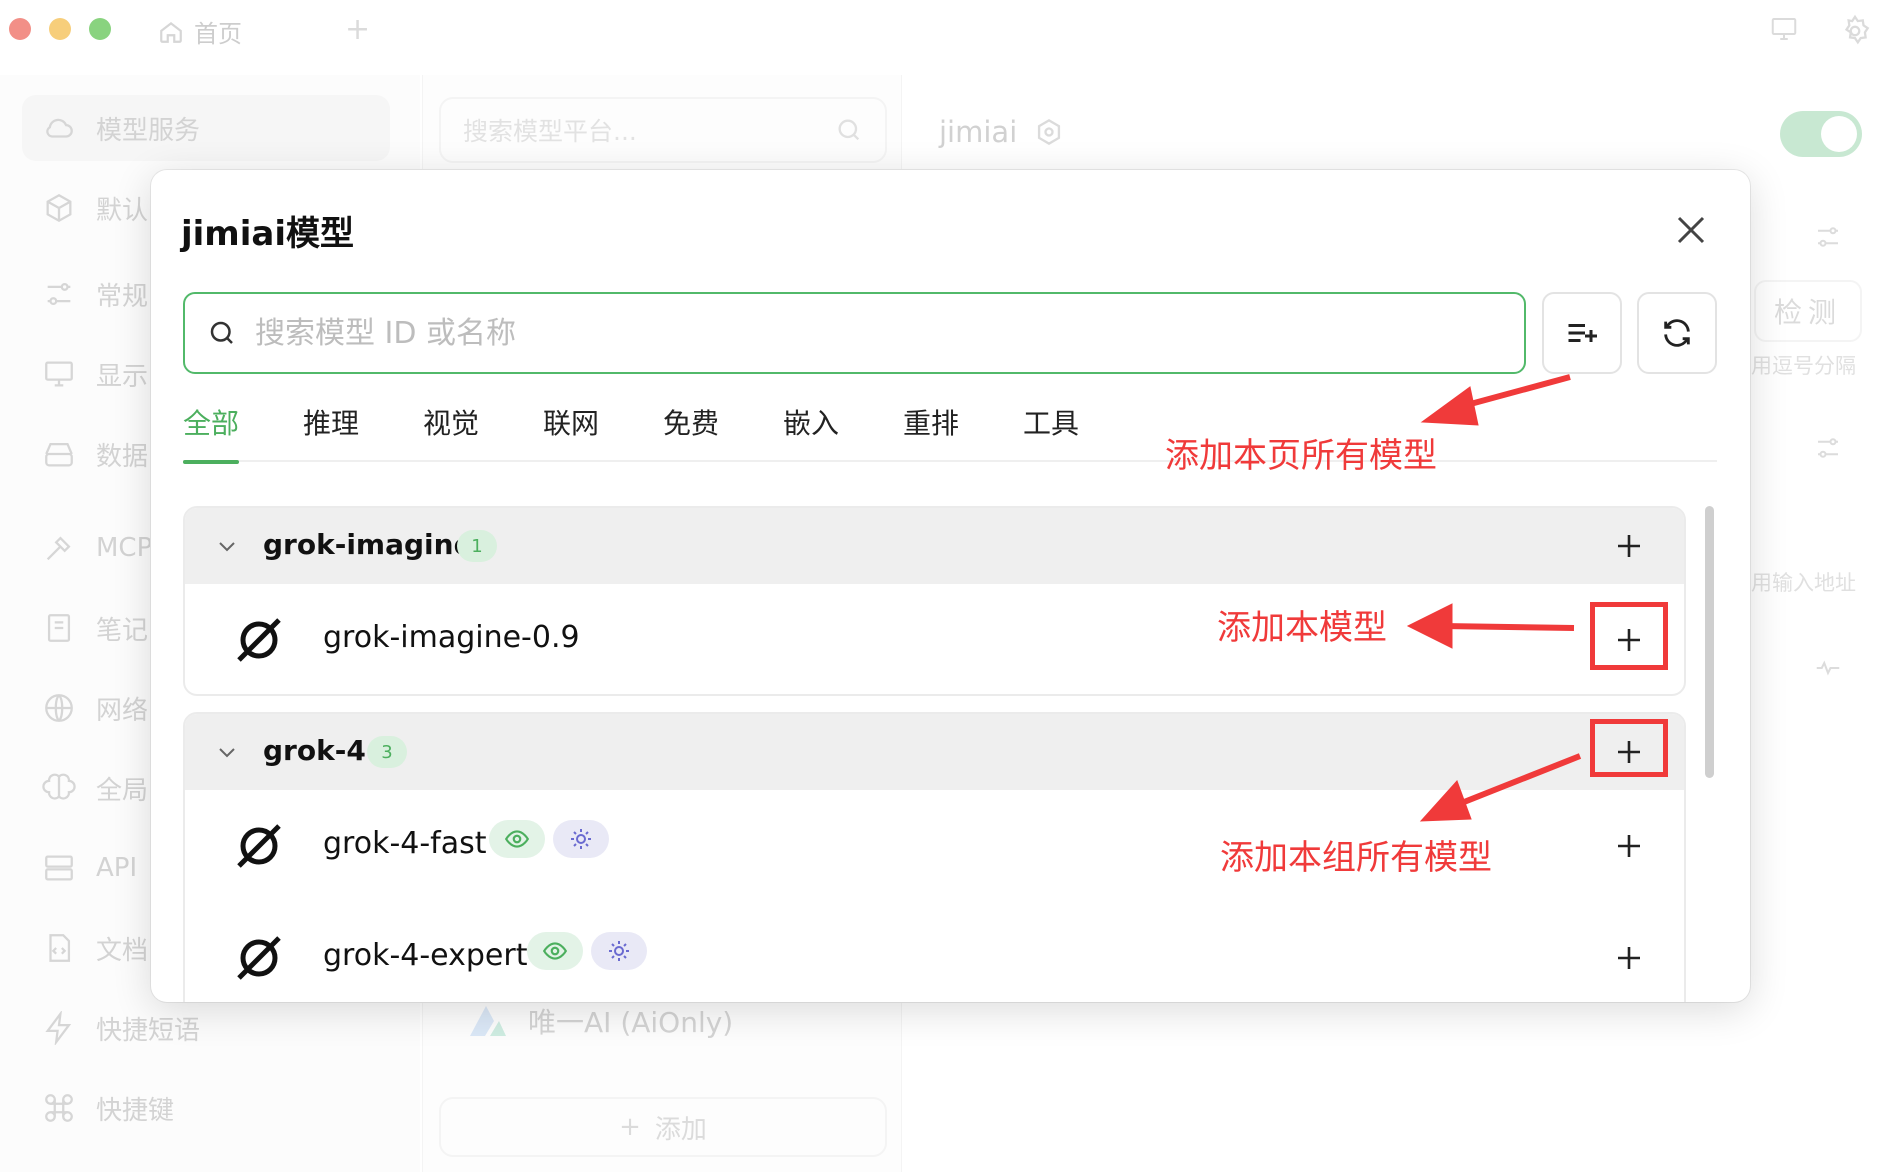 Image resolution: width=1900 pixels, height=1172 pixels. What do you see at coordinates (934, 546) in the screenshot?
I see `model-group-header: grok-imagine 1` at bounding box center [934, 546].